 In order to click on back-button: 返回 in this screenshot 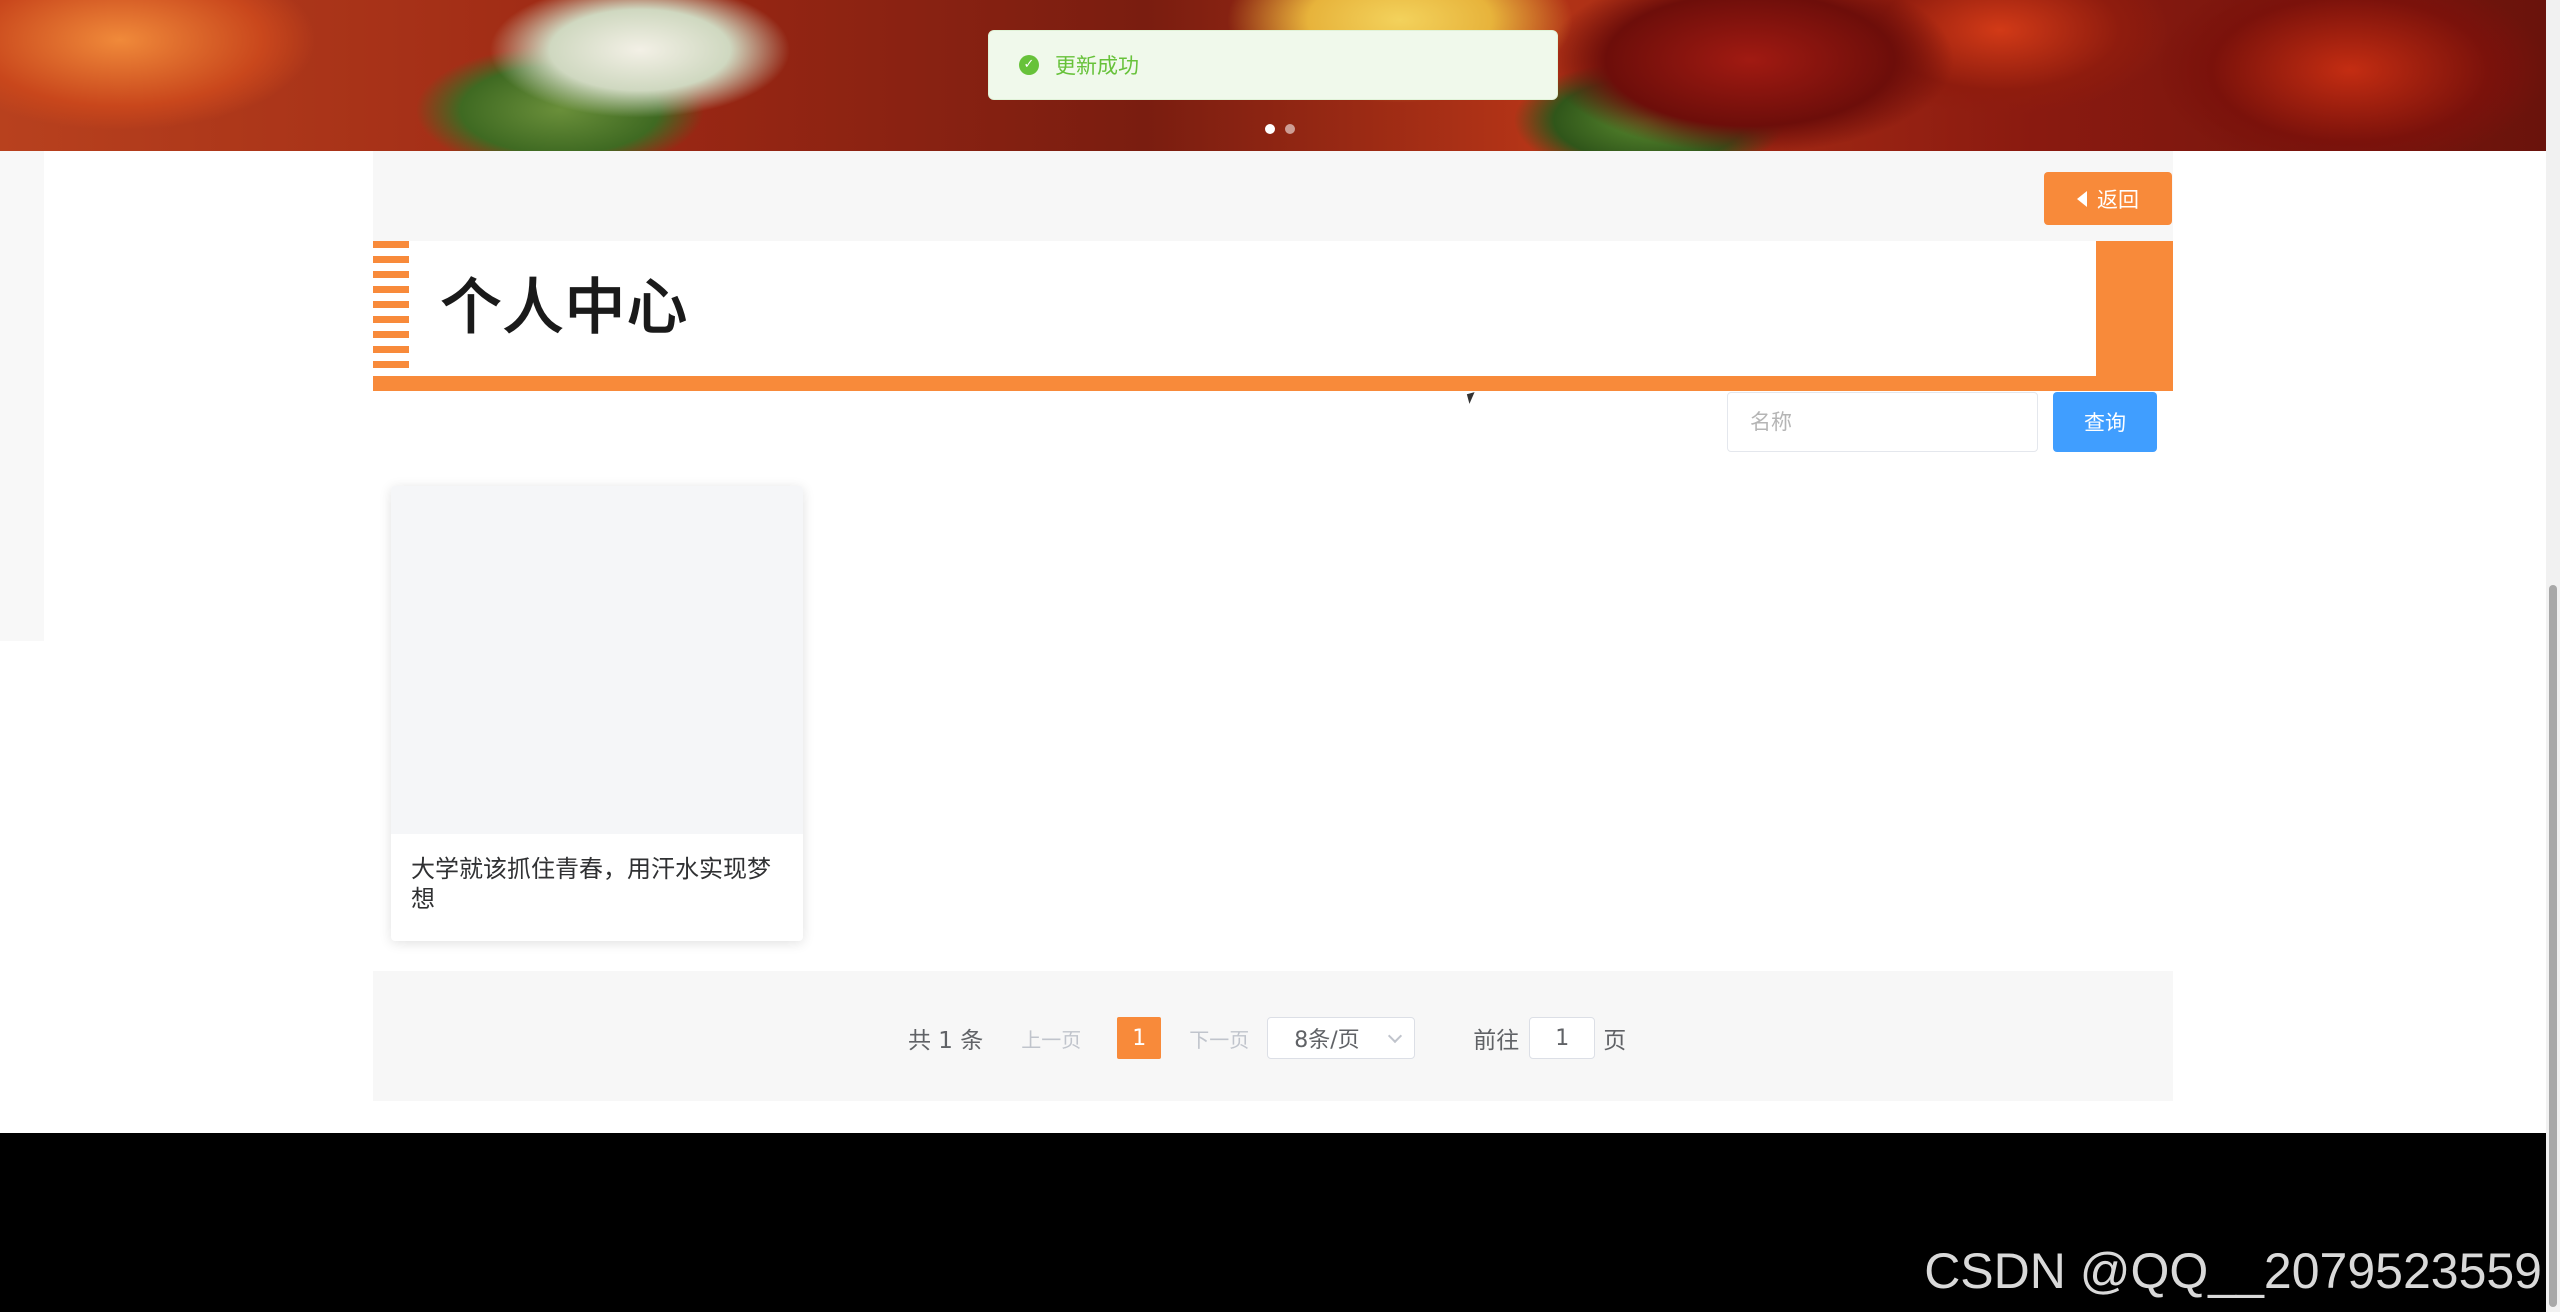, I will do `click(2108, 198)`.